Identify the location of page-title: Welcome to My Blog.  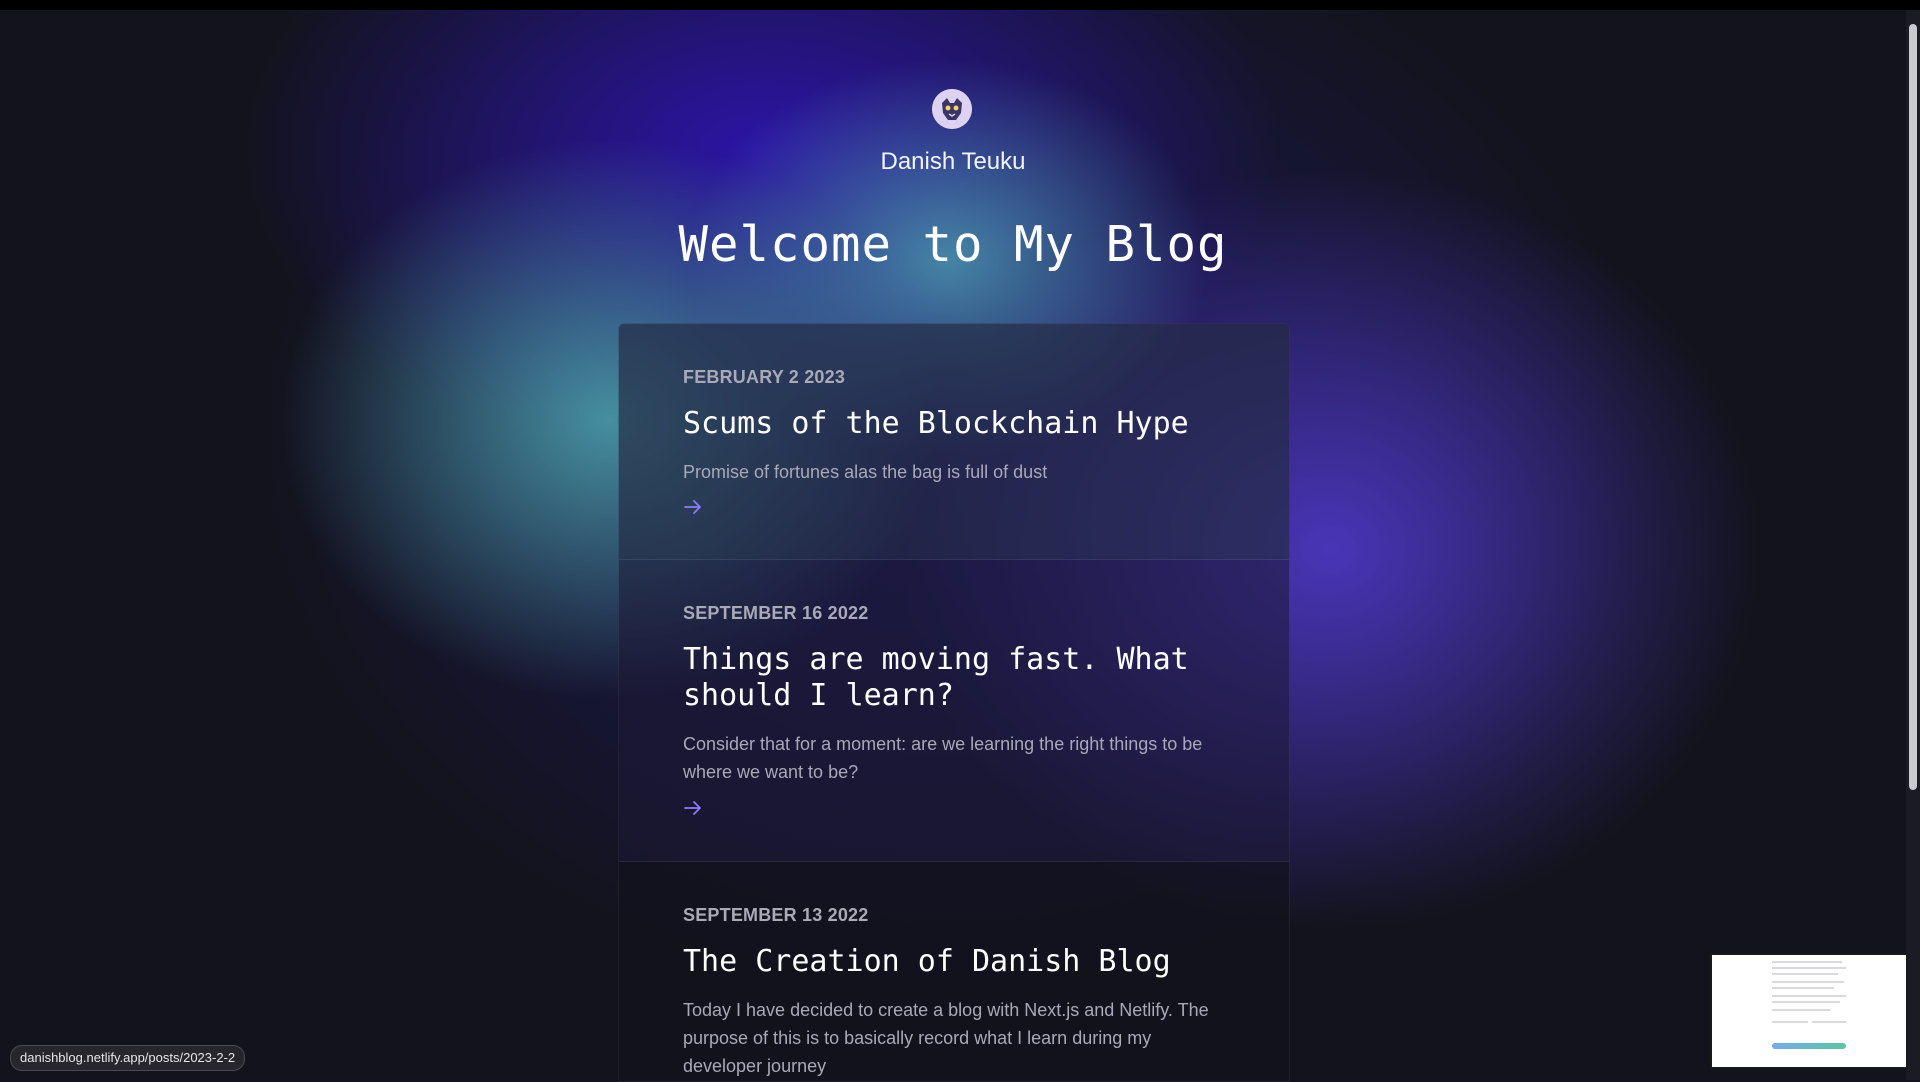
(953, 244).